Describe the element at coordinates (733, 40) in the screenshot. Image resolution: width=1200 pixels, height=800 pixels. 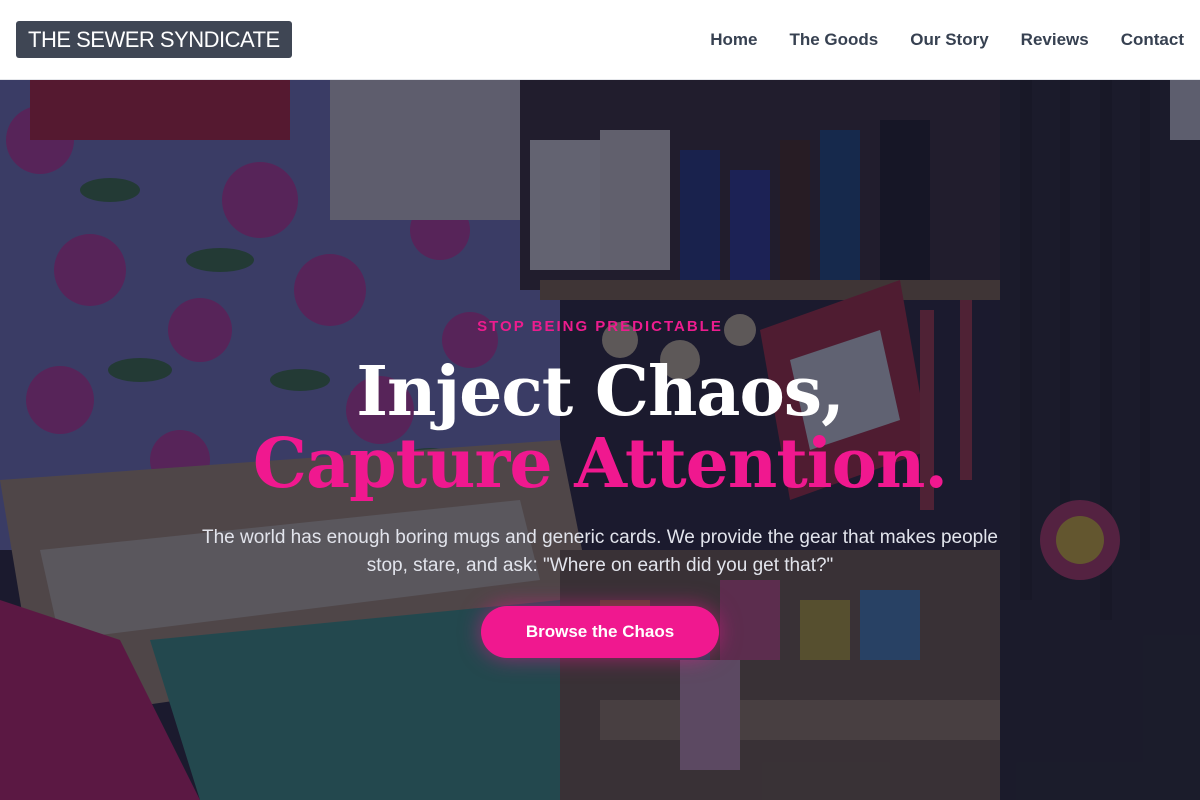
I see `nav-link-home: Home` at that location.